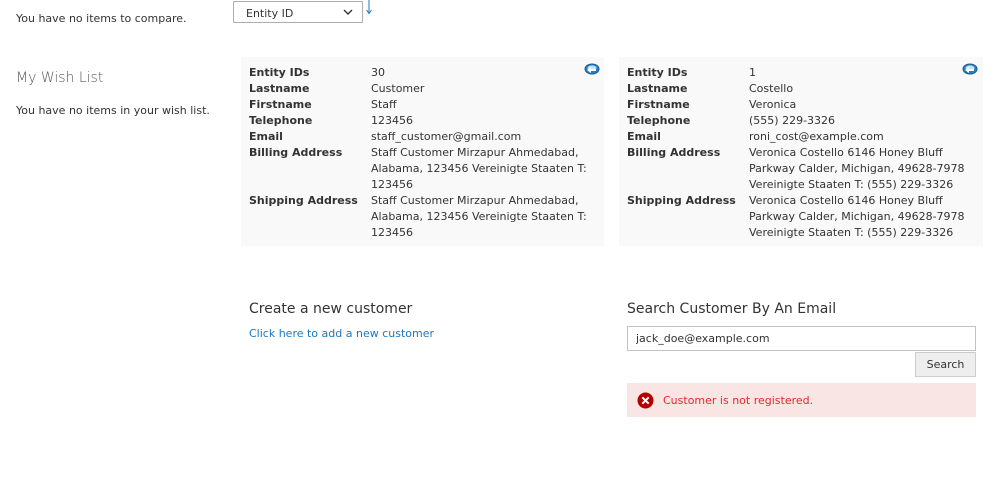  Describe the element at coordinates (645, 400) in the screenshot. I see `error-x-icon` at that location.